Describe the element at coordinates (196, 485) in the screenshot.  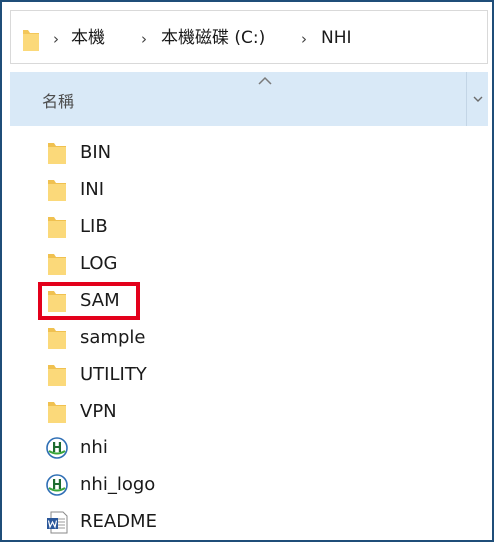
I see `list-item-nhi-logo: nhi_logo` at that location.